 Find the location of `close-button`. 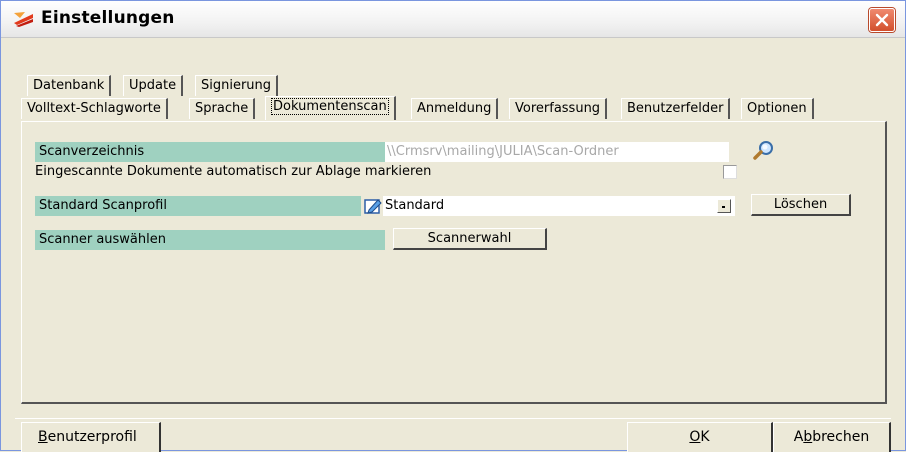

close-button is located at coordinates (882, 20).